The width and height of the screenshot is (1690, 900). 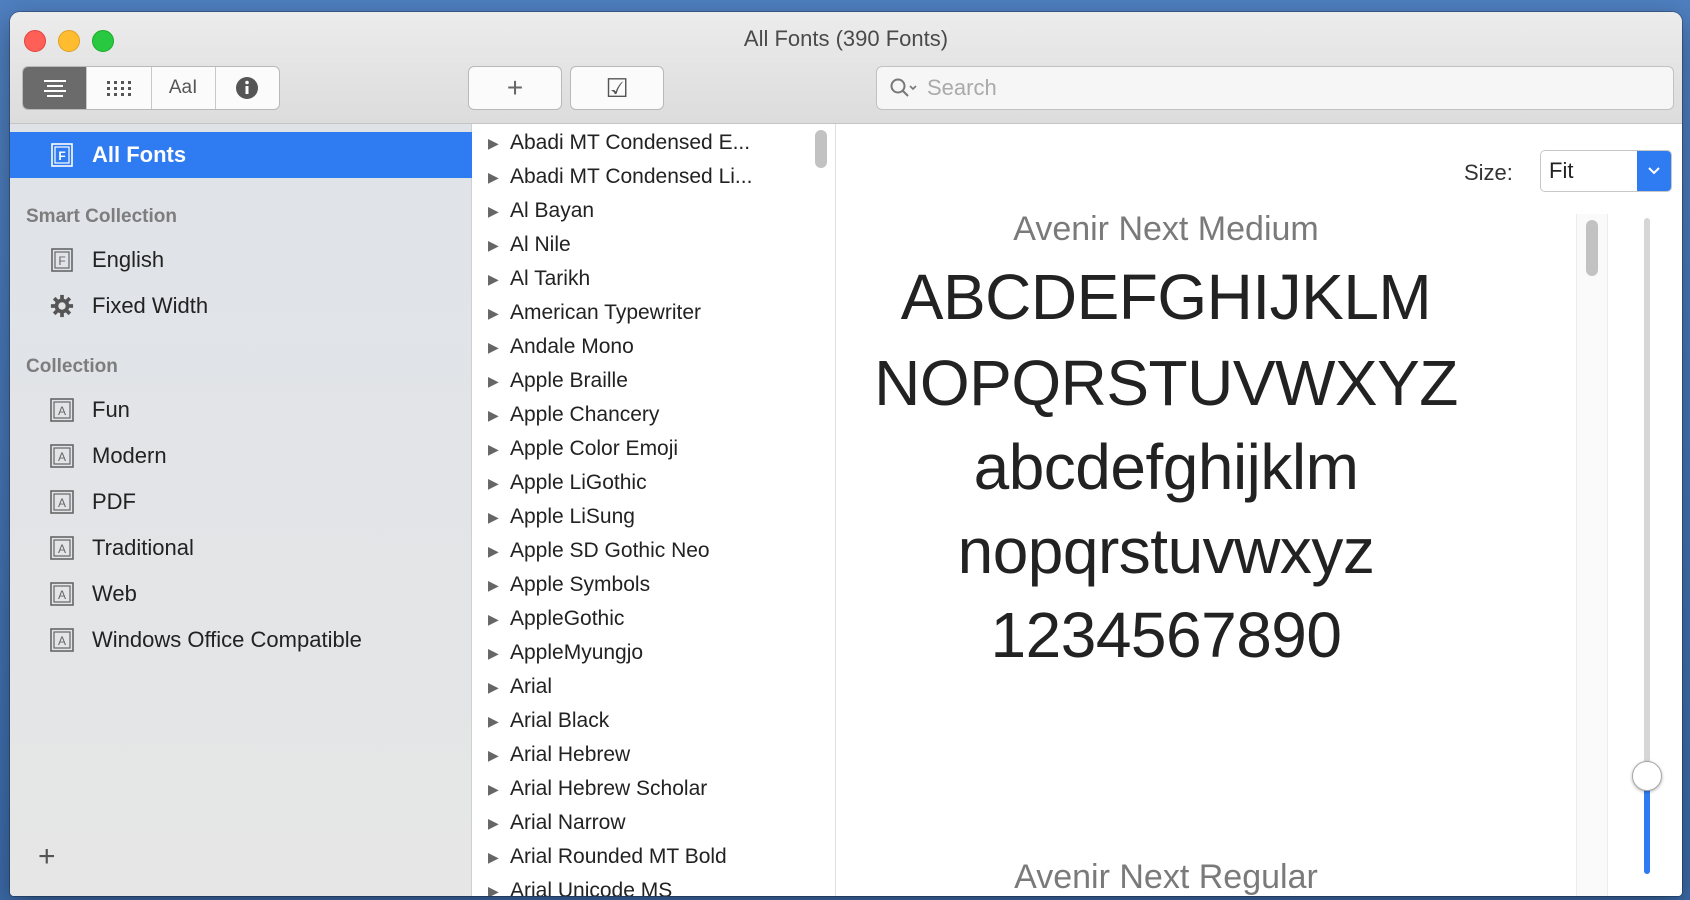 I want to click on info-view-button, so click(x=247, y=88).